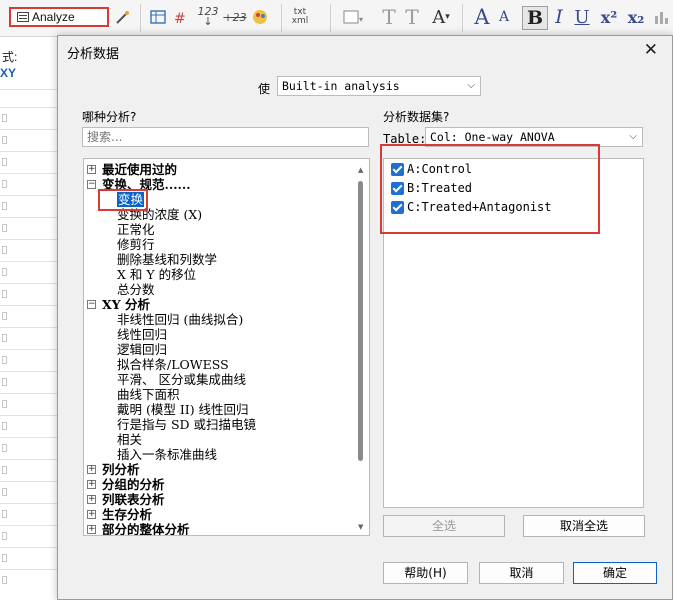 The width and height of the screenshot is (673, 600). I want to click on deselect-all-button: 取消全选, so click(584, 526).